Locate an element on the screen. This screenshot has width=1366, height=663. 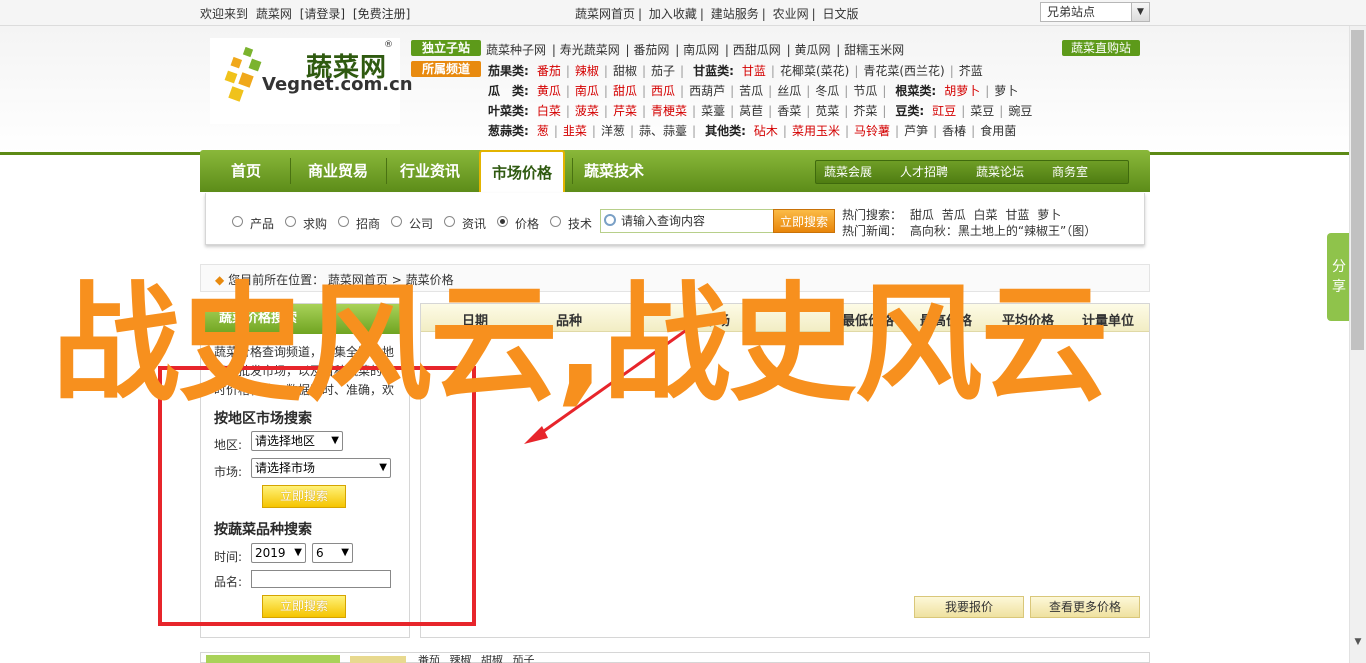
nav-news: 行业资讯 is located at coordinates (430, 171).